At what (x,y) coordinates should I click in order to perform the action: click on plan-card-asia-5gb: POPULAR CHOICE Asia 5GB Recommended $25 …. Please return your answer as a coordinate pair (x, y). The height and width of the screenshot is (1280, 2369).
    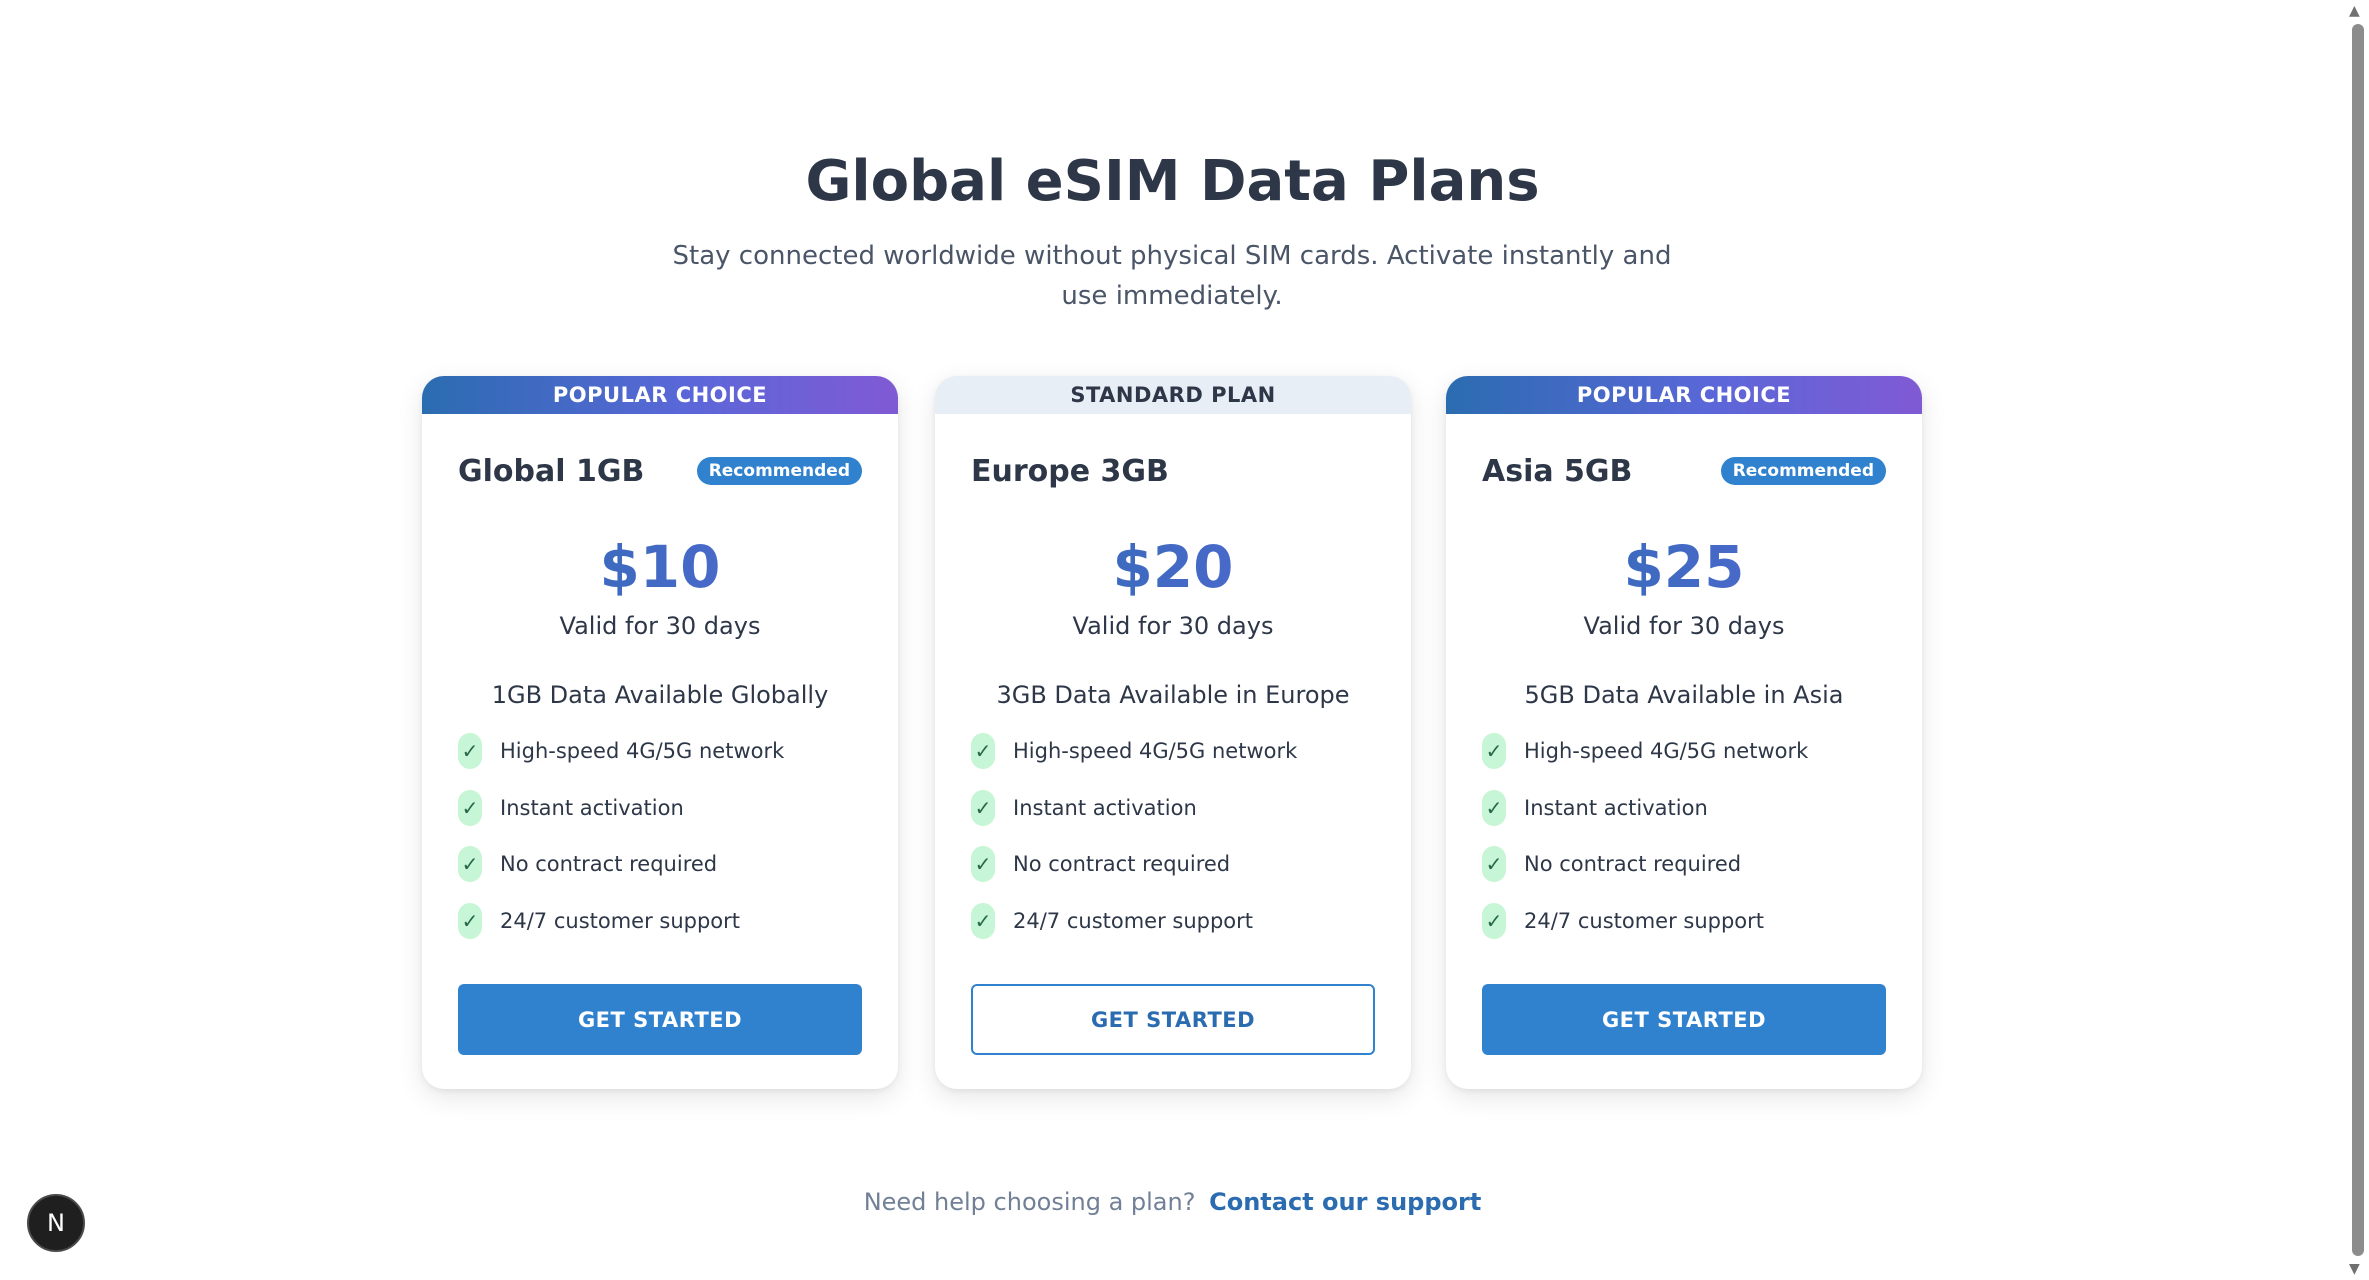
    Looking at the image, I should click on (1684, 732).